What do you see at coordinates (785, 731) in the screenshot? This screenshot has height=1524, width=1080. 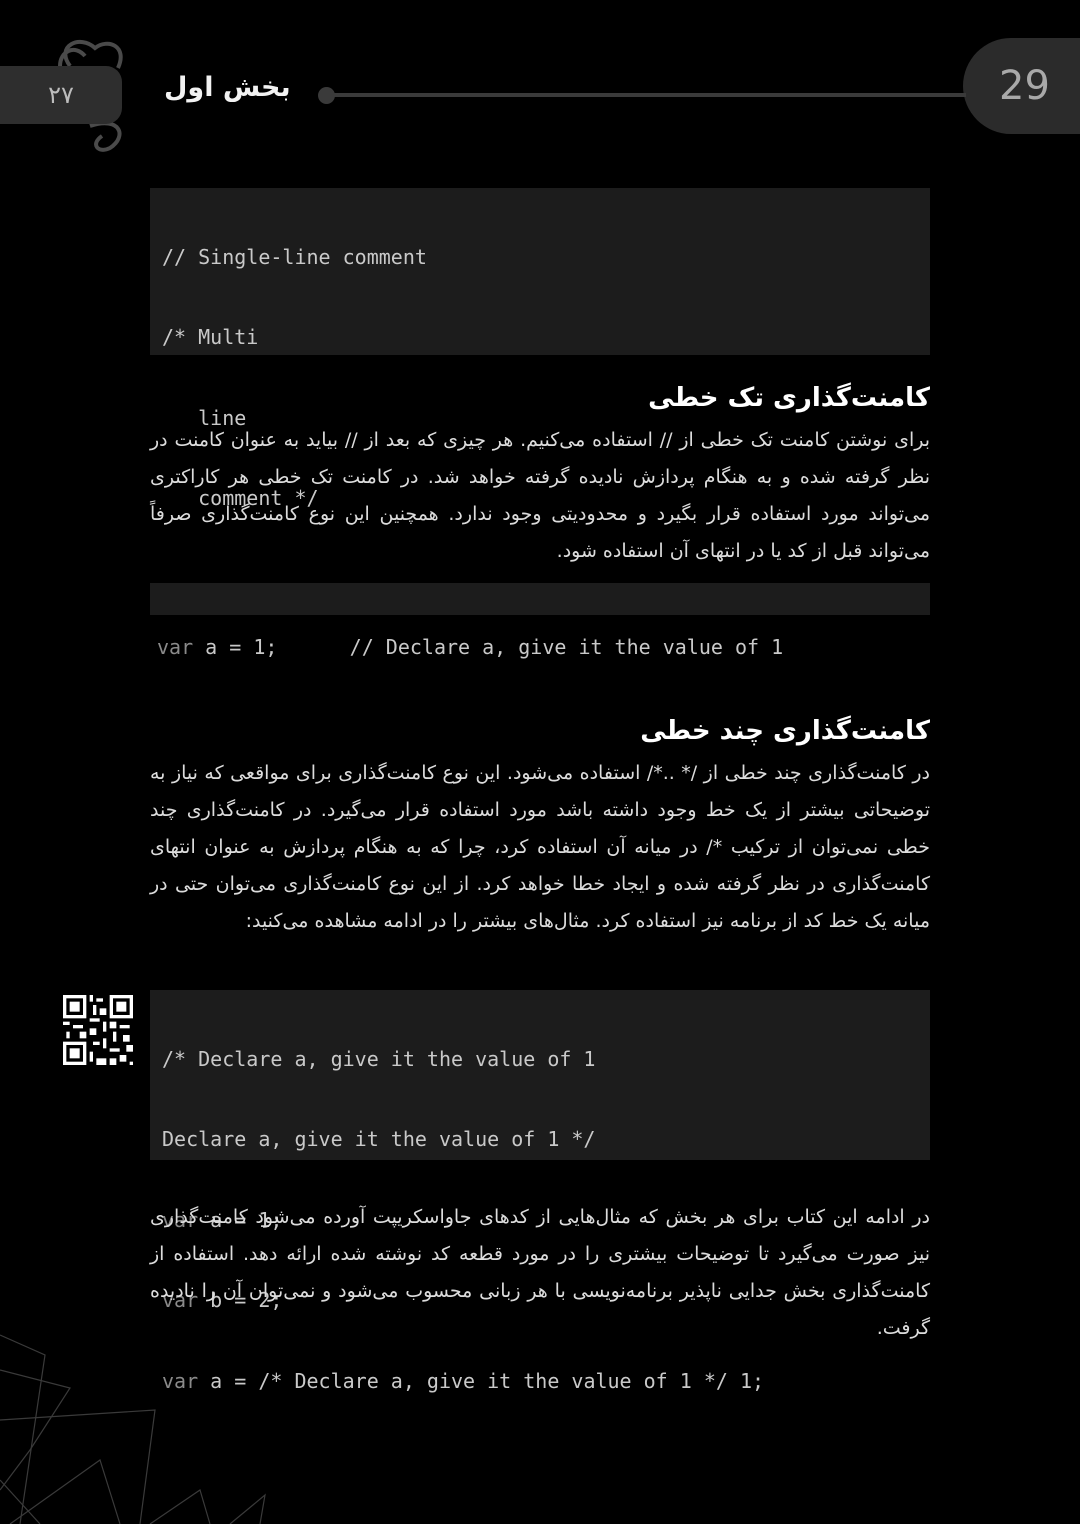 I see `section-heading-multi-line: کامنت‌گذاری چند خطی` at bounding box center [785, 731].